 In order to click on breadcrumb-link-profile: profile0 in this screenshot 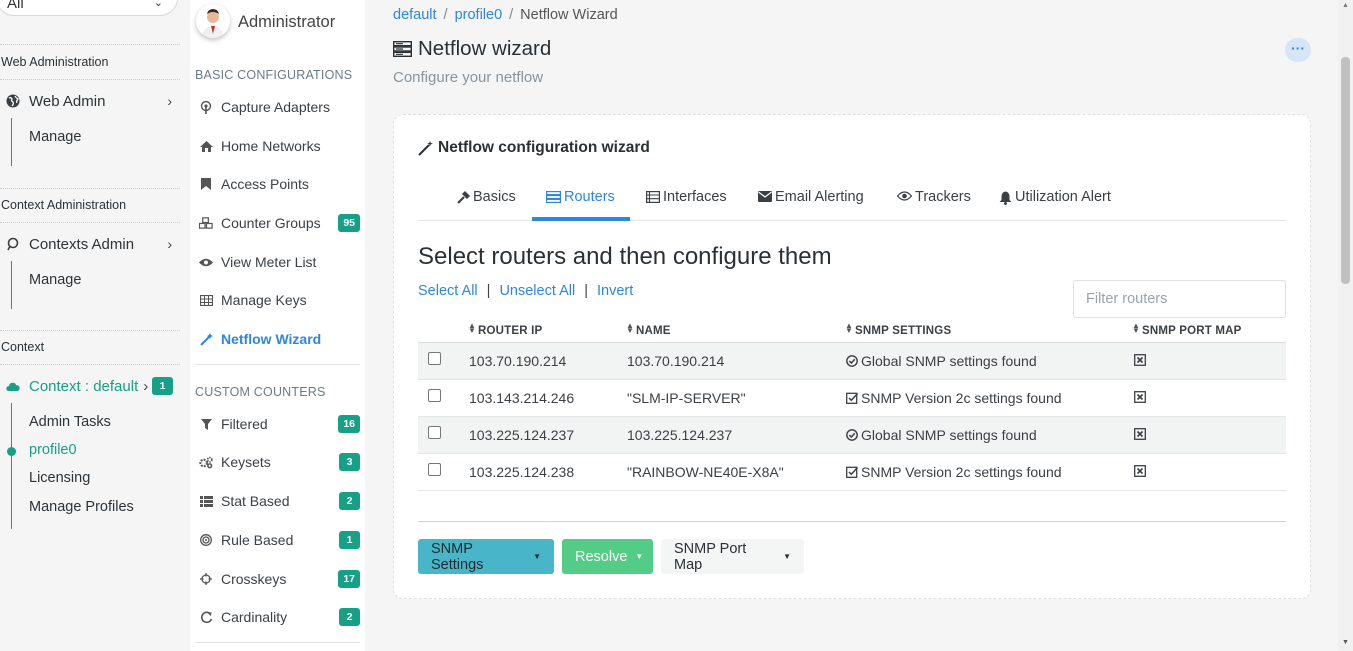, I will do `click(479, 15)`.